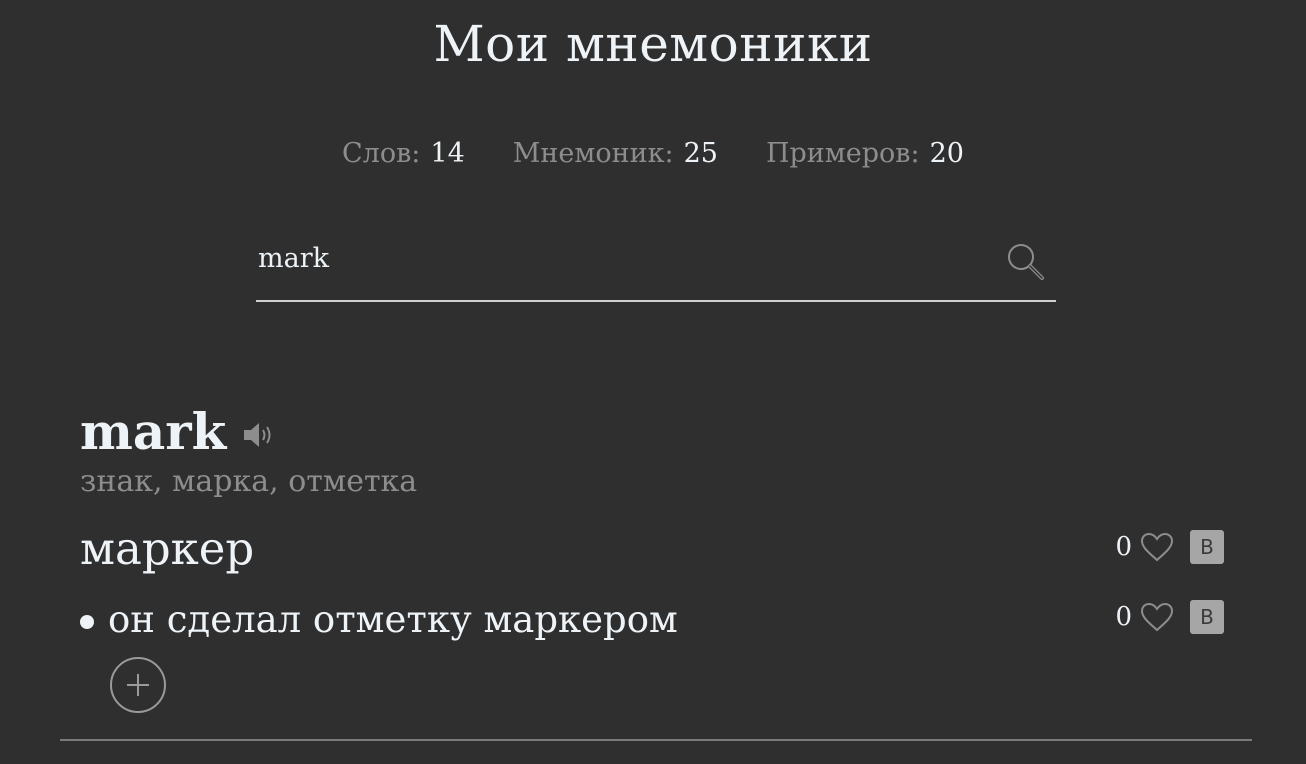  I want to click on stat-mnemonics-value: 25, so click(700, 153).